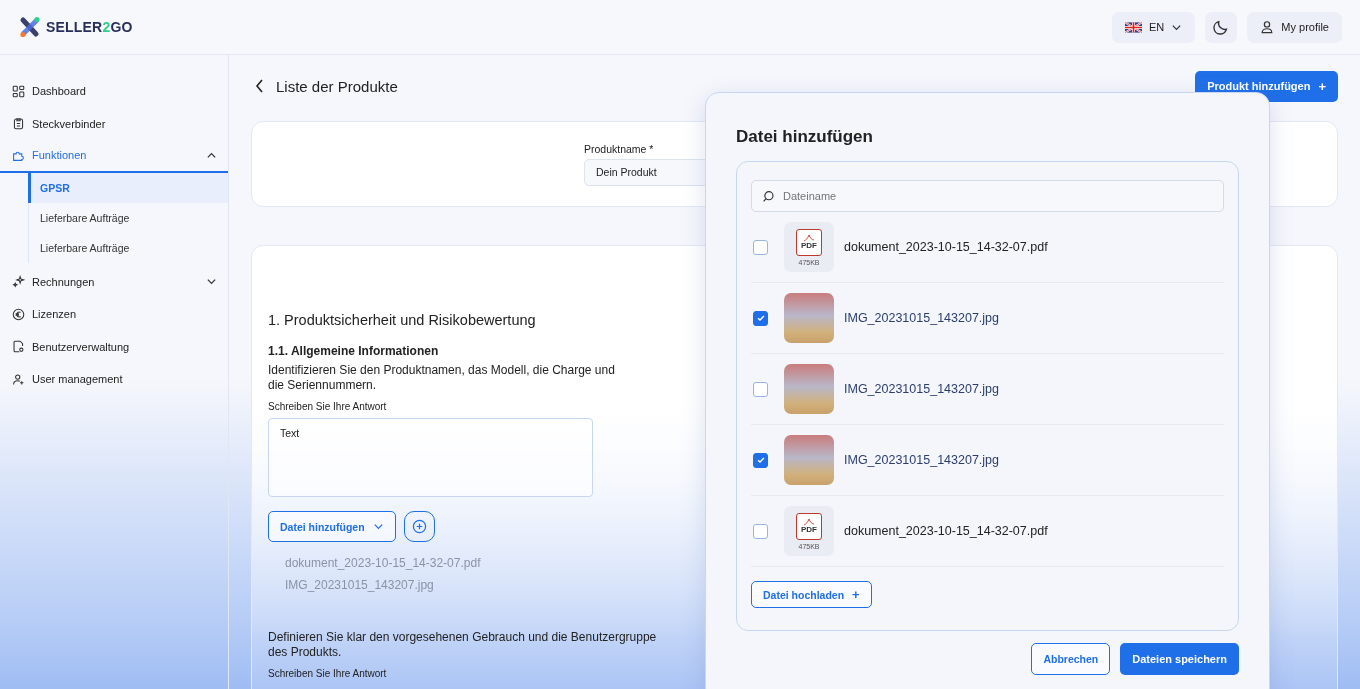 The image size is (1360, 689). I want to click on language-selector: EN, so click(1154, 27).